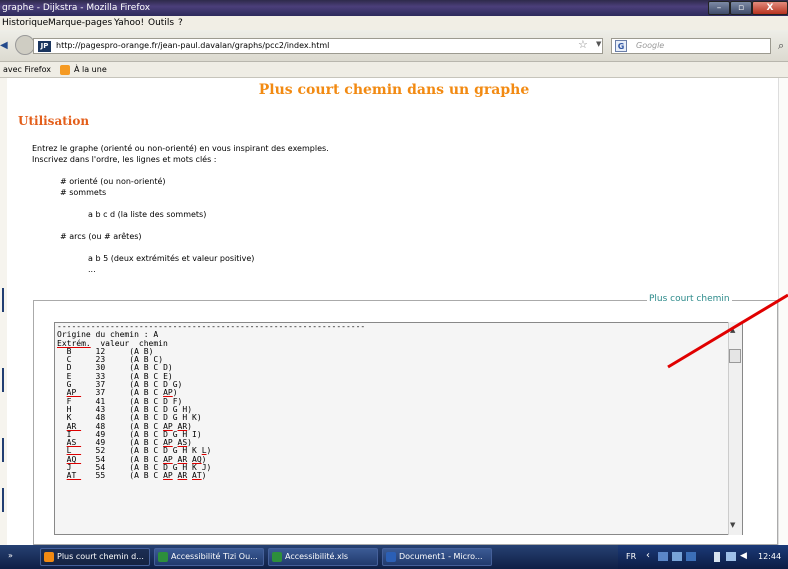 Image resolution: width=788 pixels, height=569 pixels. What do you see at coordinates (770, 8) in the screenshot?
I see `close-button: X` at bounding box center [770, 8].